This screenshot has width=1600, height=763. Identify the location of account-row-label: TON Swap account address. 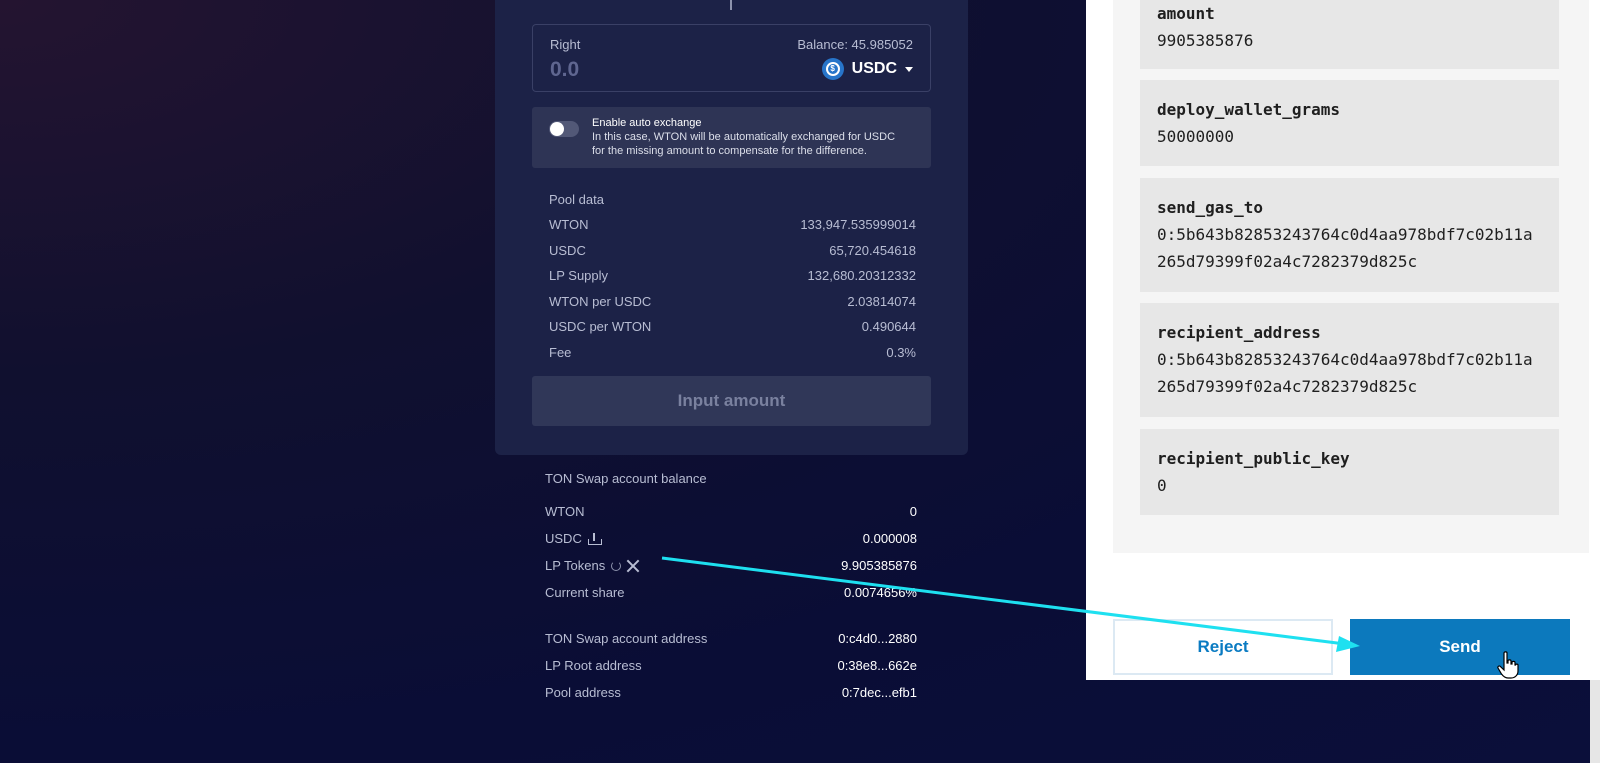
(626, 638).